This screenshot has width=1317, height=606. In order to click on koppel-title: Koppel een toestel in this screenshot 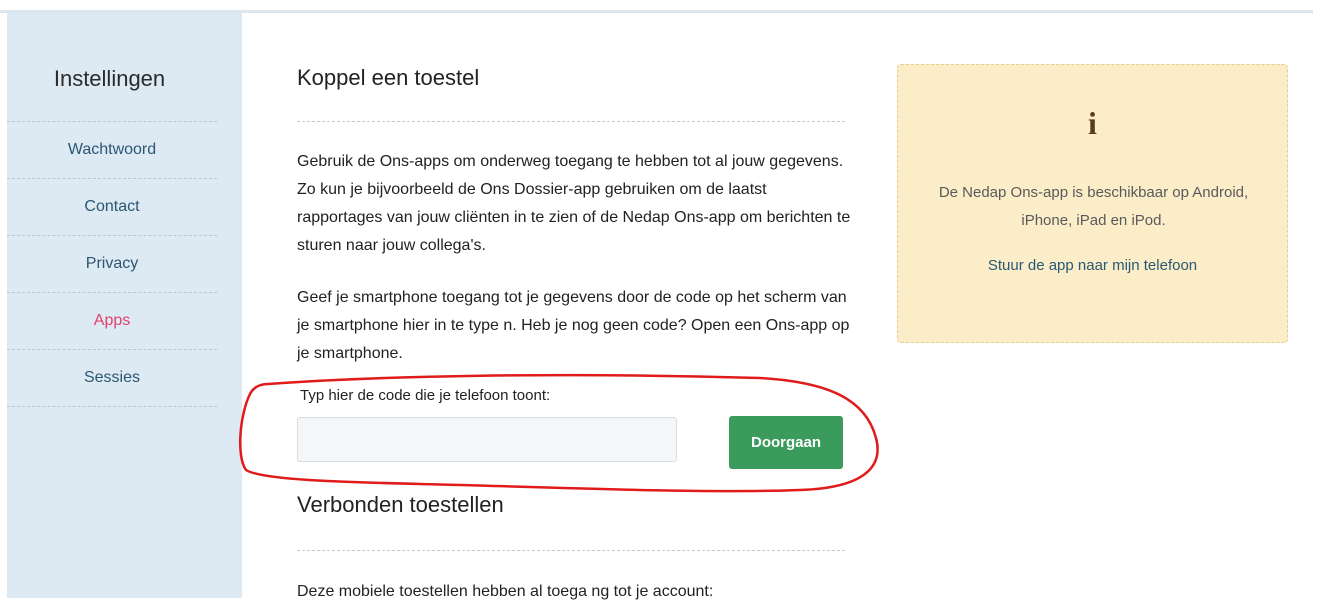, I will do `click(388, 77)`.